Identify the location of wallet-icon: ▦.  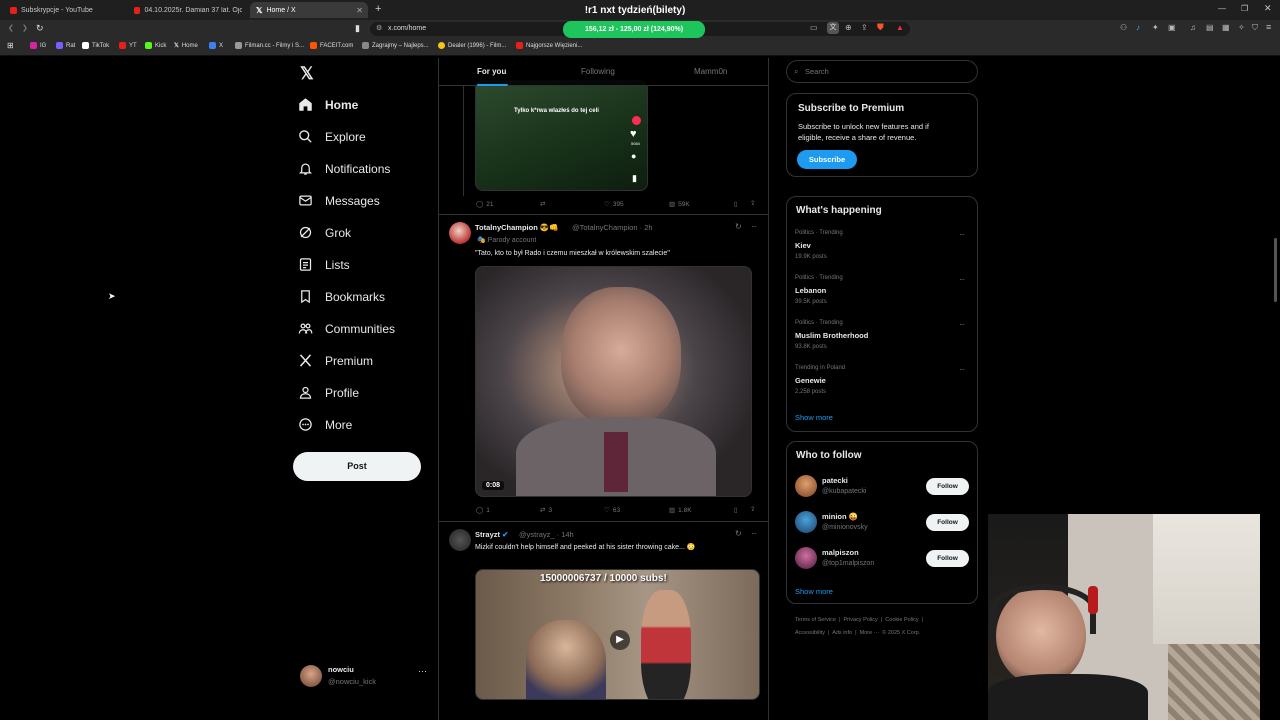
(1226, 27).